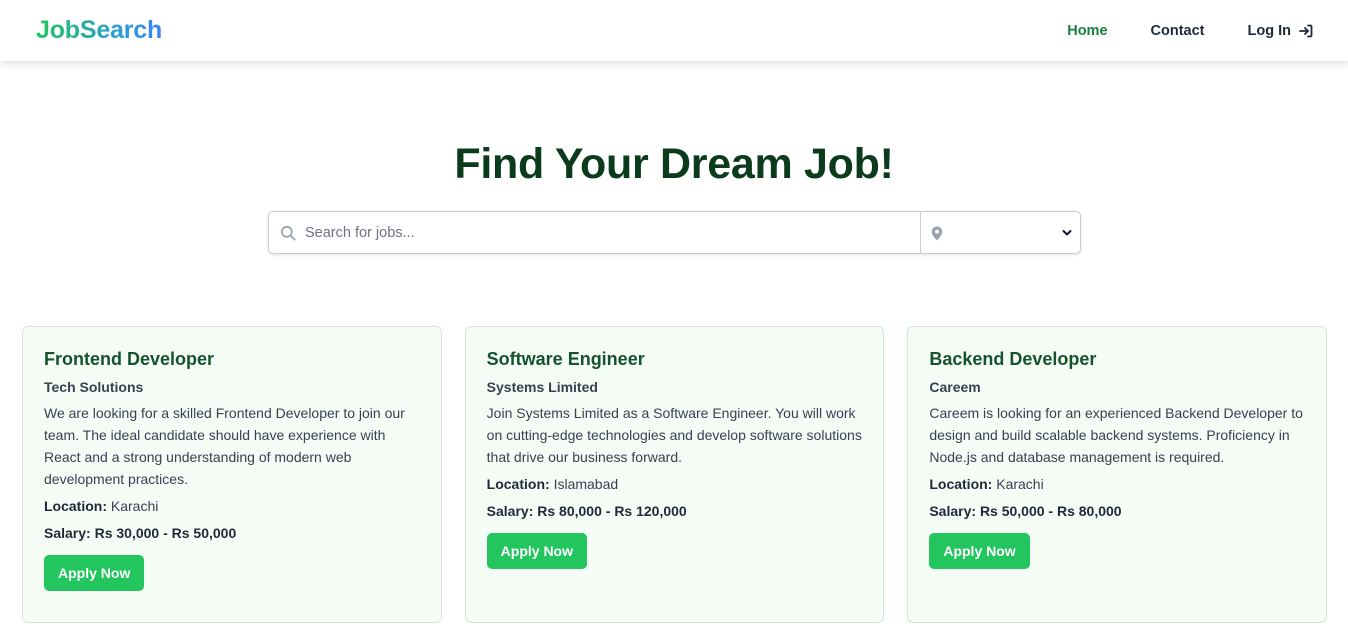 The height and width of the screenshot is (636, 1348). I want to click on job-company: Tech Solutions, so click(94, 387).